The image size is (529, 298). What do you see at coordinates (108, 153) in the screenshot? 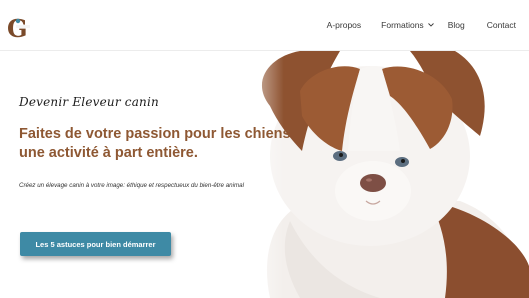
I see `hero-headline-line2: une activité à part entière.` at bounding box center [108, 153].